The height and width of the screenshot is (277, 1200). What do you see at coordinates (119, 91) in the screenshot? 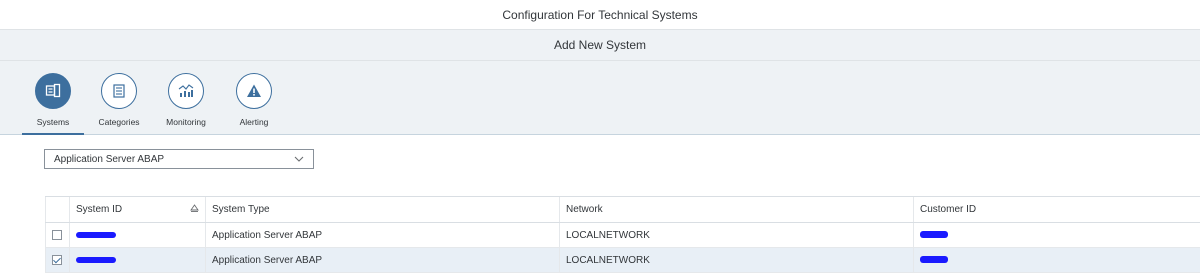
I see `list-icon` at bounding box center [119, 91].